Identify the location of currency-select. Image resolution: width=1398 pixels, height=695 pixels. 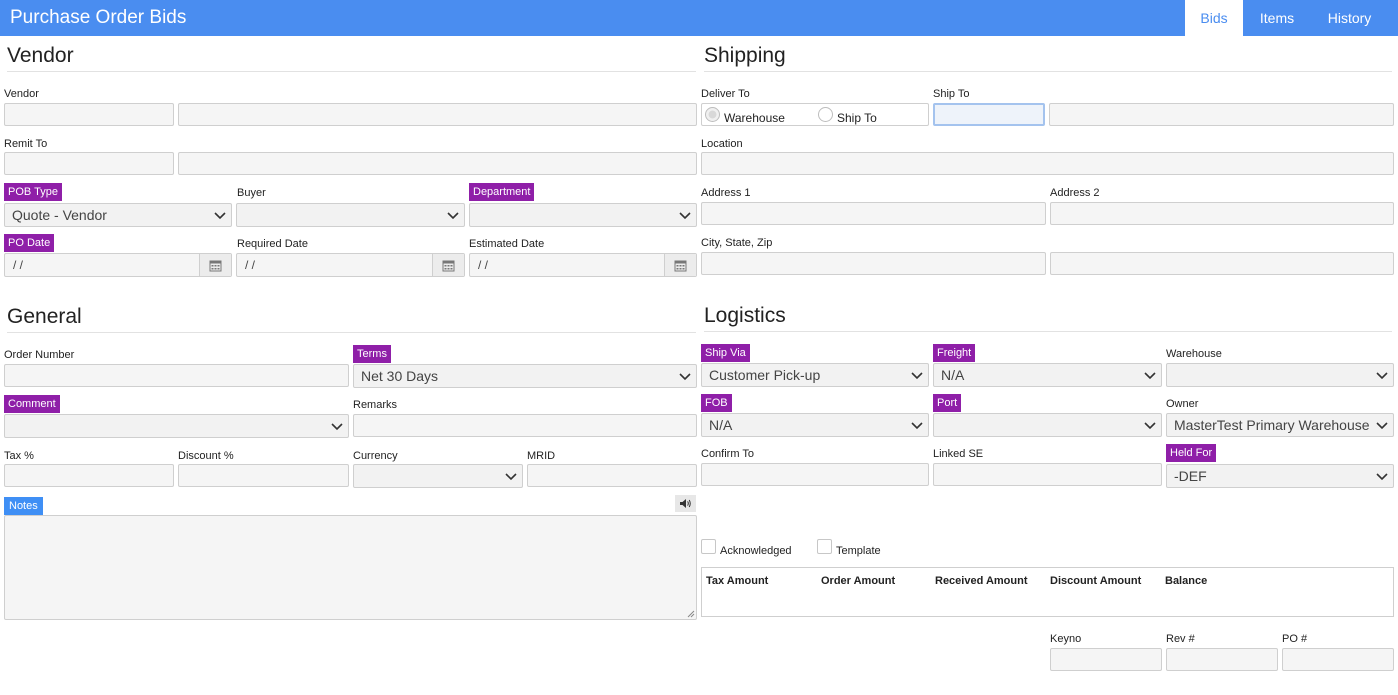
(438, 476).